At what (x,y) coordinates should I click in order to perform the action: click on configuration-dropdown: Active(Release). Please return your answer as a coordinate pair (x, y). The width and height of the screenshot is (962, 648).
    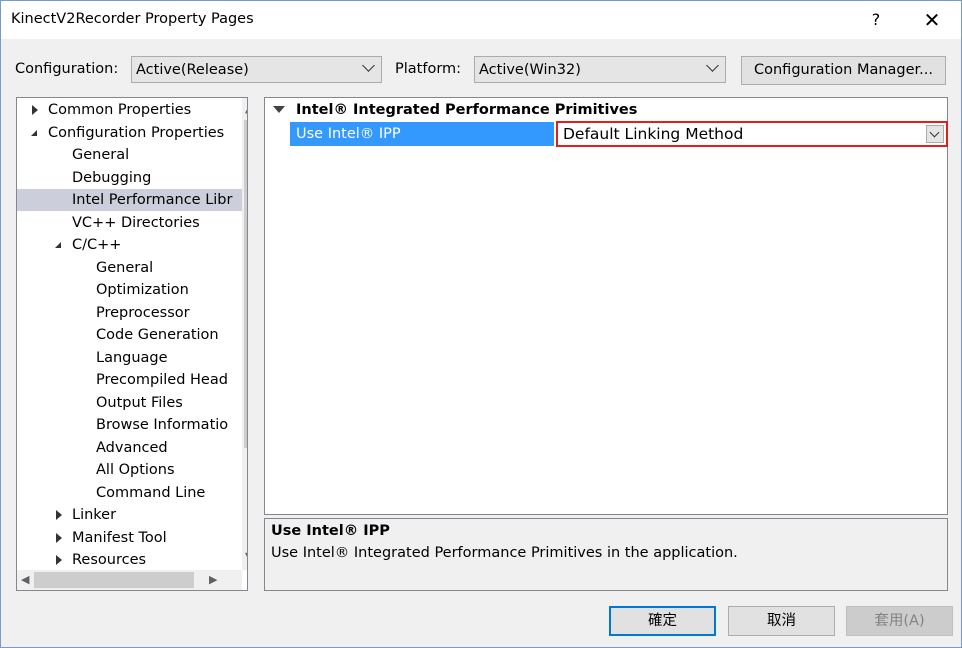
    Looking at the image, I should click on (256, 69).